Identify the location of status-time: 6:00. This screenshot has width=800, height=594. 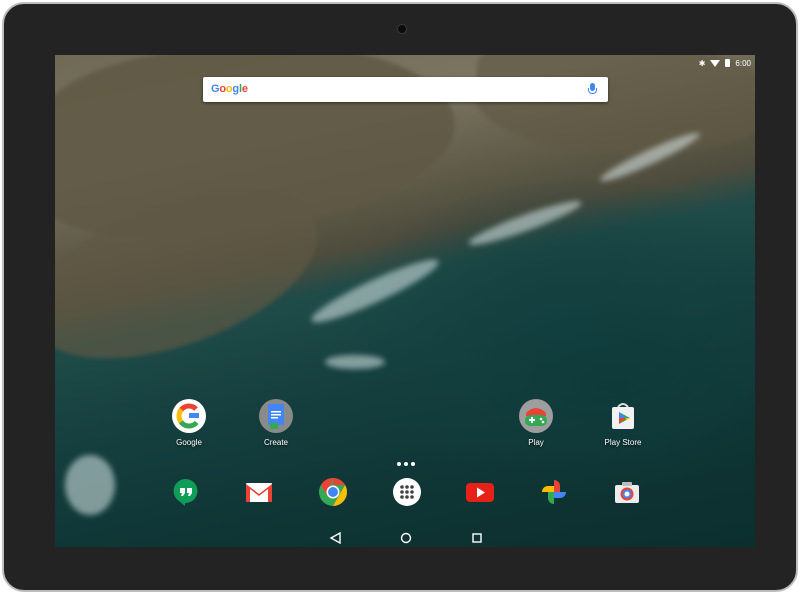
(743, 63).